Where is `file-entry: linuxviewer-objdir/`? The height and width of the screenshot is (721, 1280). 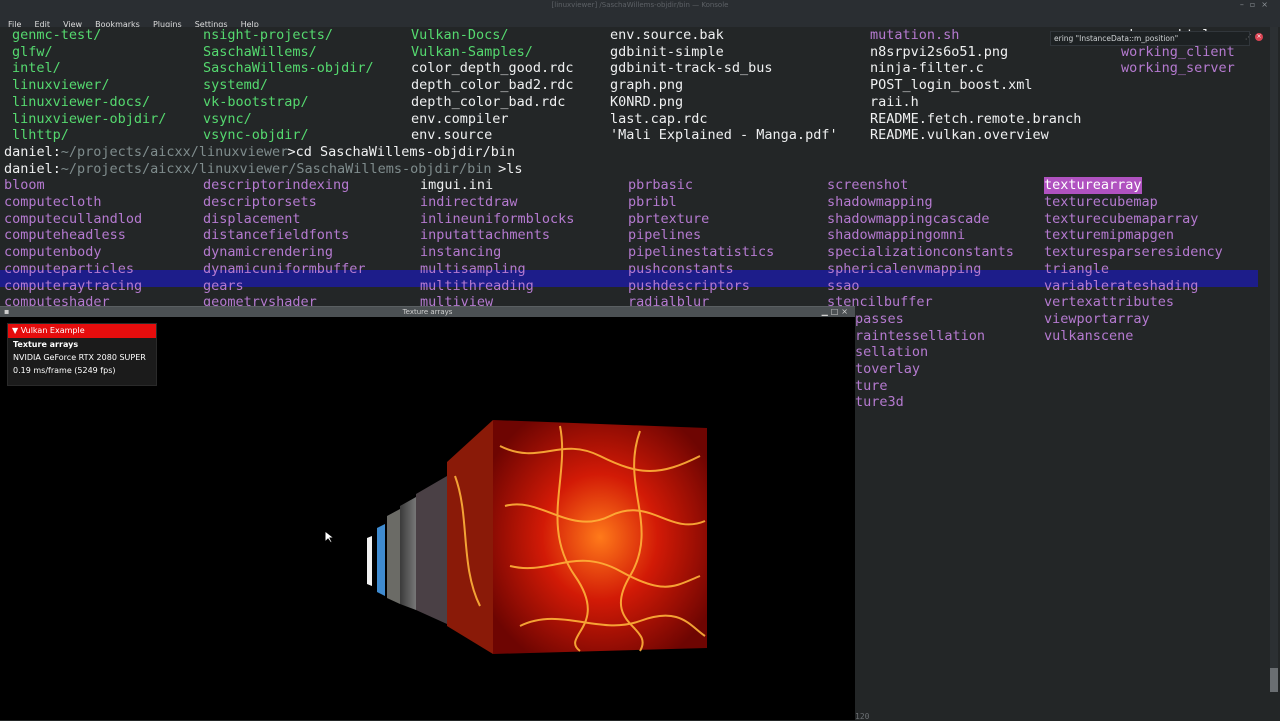 file-entry: linuxviewer-objdir/ is located at coordinates (89, 119).